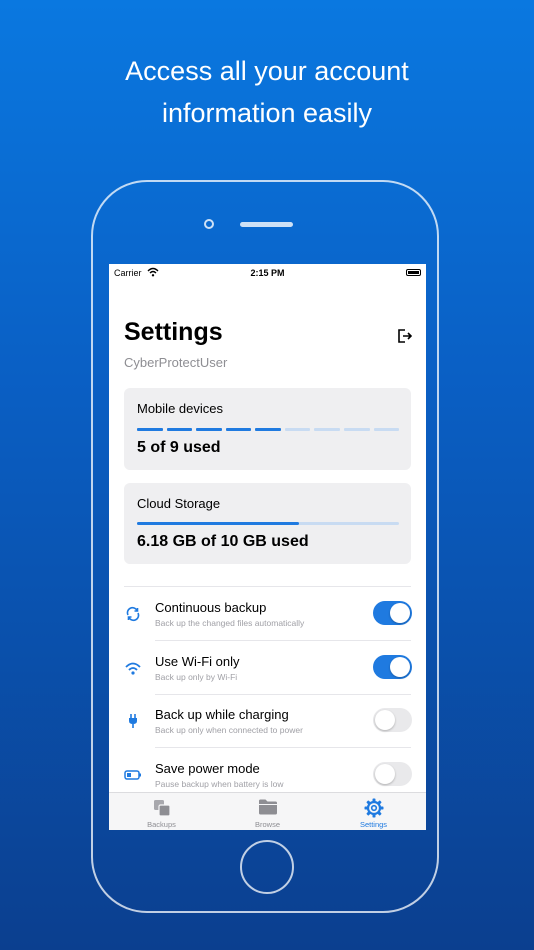 The image size is (534, 950). What do you see at coordinates (373, 824) in the screenshot?
I see `tab-label: Settings` at bounding box center [373, 824].